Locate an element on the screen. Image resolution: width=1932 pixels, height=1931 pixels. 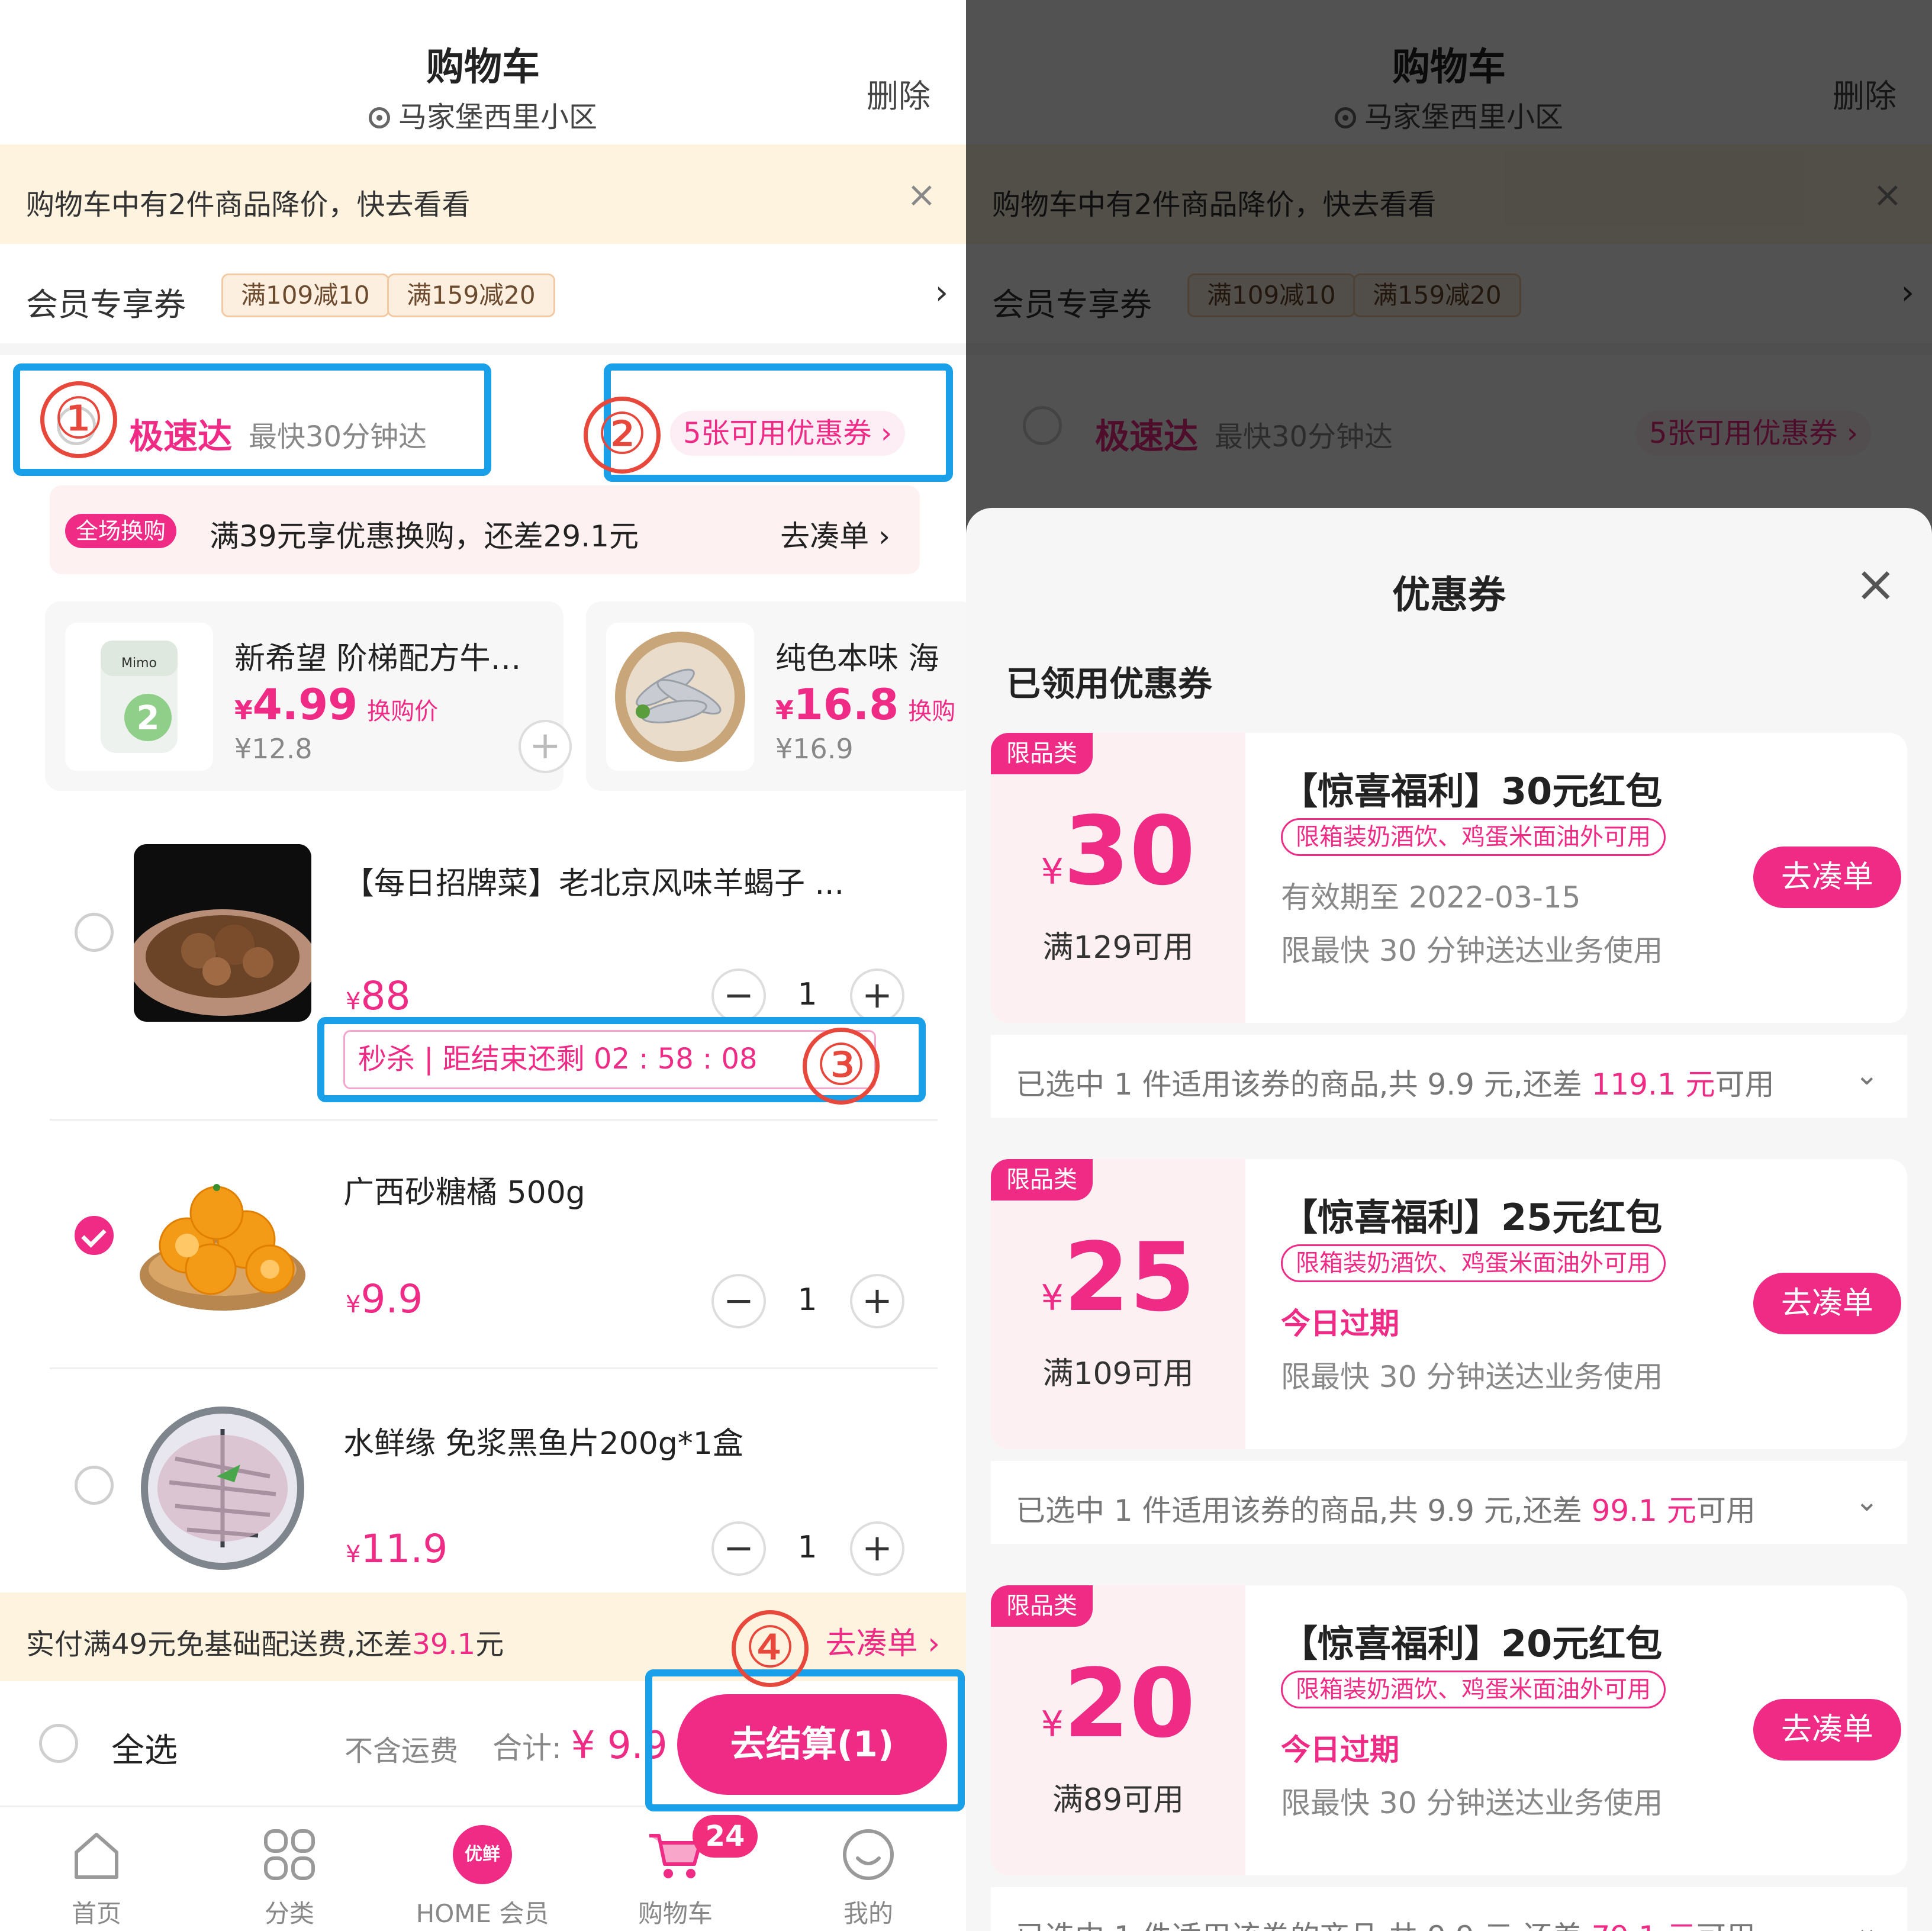
coupon-value-panel: 限品类 ¥30 满129可用 is located at coordinates (1118, 878).